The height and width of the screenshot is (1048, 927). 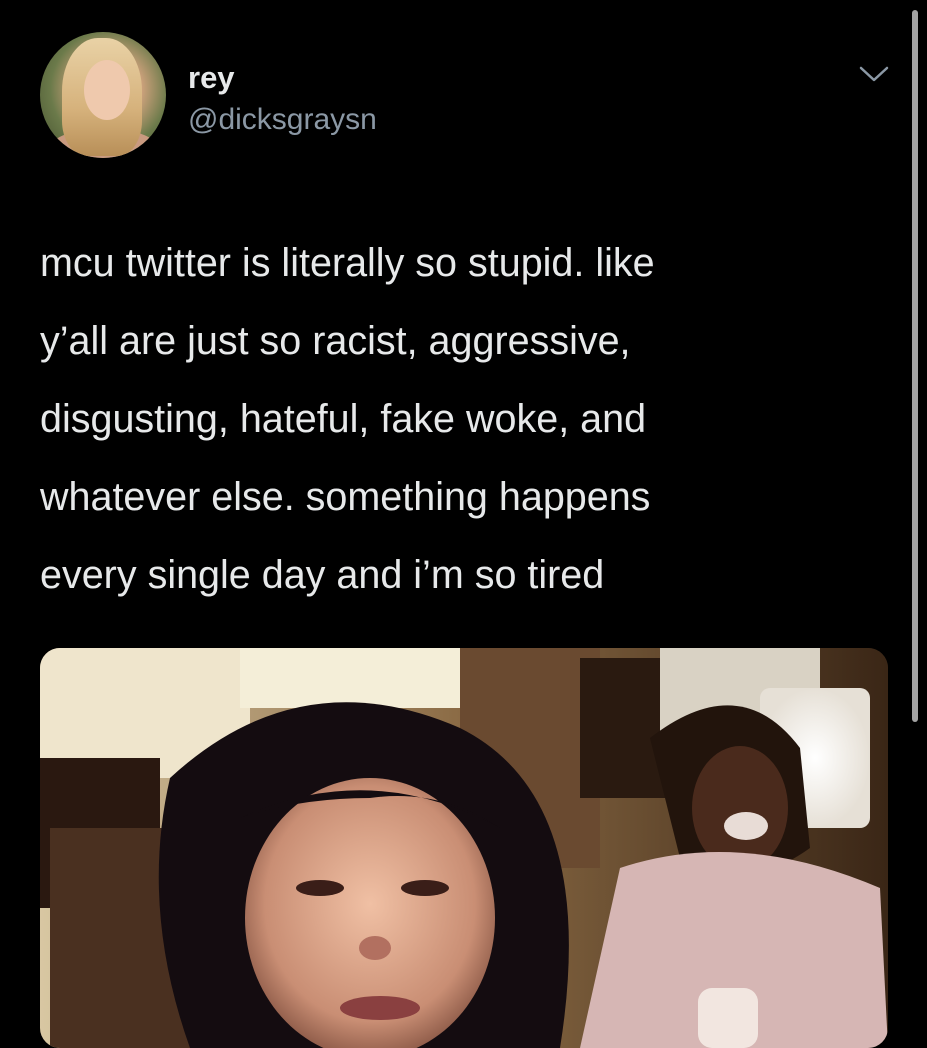 What do you see at coordinates (107, 90) in the screenshot?
I see `avatar-face` at bounding box center [107, 90].